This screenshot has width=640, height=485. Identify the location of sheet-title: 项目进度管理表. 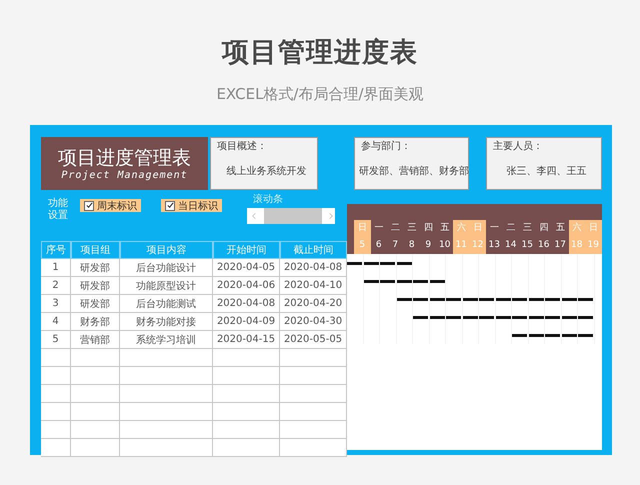
(124, 158).